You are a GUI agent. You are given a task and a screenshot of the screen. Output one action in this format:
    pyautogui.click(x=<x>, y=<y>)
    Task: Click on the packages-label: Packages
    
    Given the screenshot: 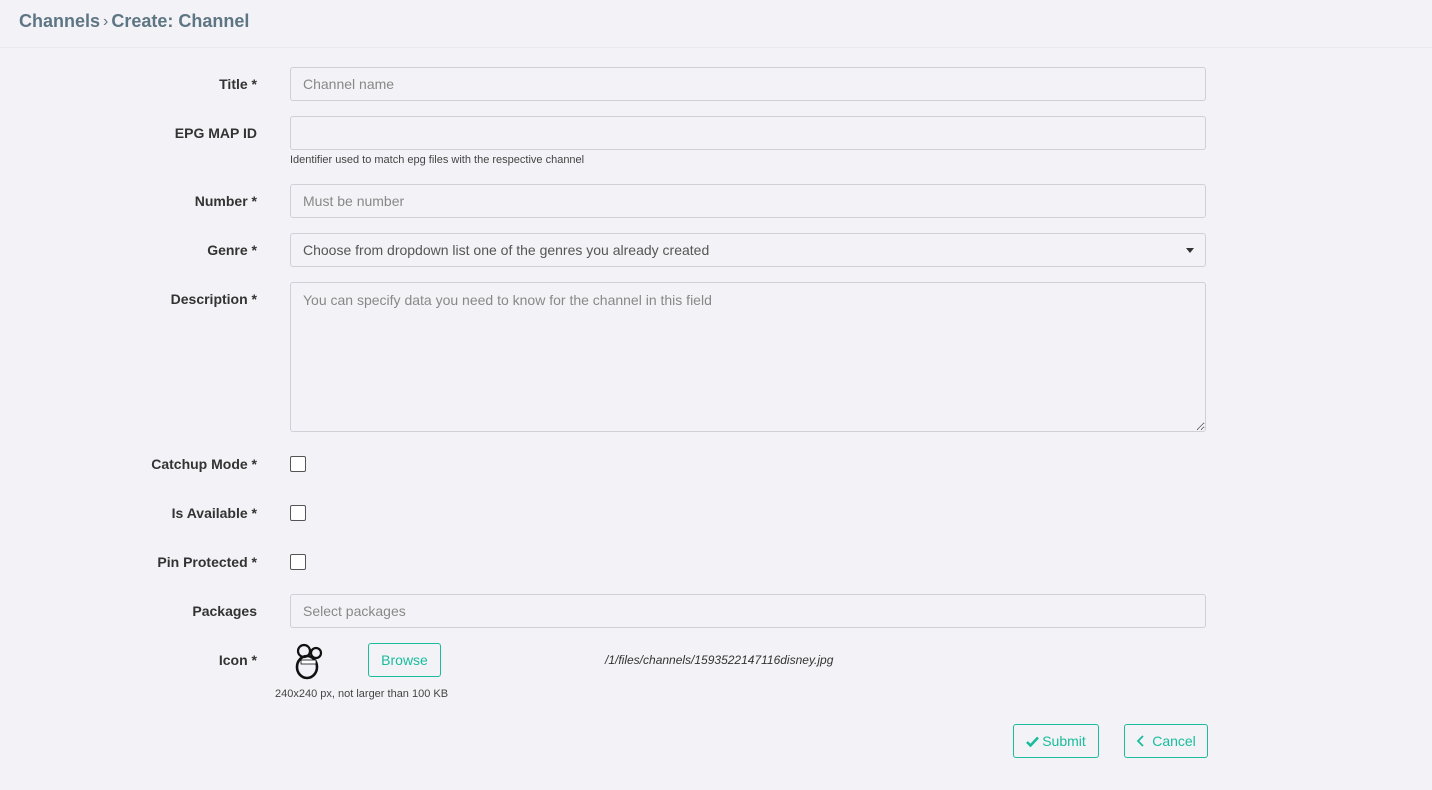 What is the action you would take?
    pyautogui.click(x=224, y=611)
    